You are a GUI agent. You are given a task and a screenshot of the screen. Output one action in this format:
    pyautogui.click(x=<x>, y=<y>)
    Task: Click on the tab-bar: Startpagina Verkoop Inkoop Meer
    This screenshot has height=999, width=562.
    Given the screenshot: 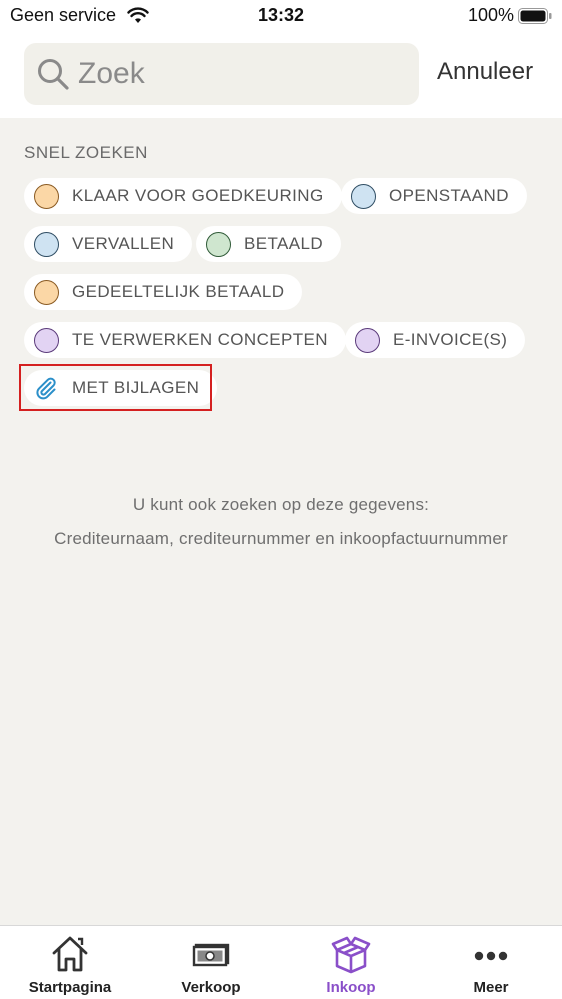 What is the action you would take?
    pyautogui.click(x=281, y=962)
    